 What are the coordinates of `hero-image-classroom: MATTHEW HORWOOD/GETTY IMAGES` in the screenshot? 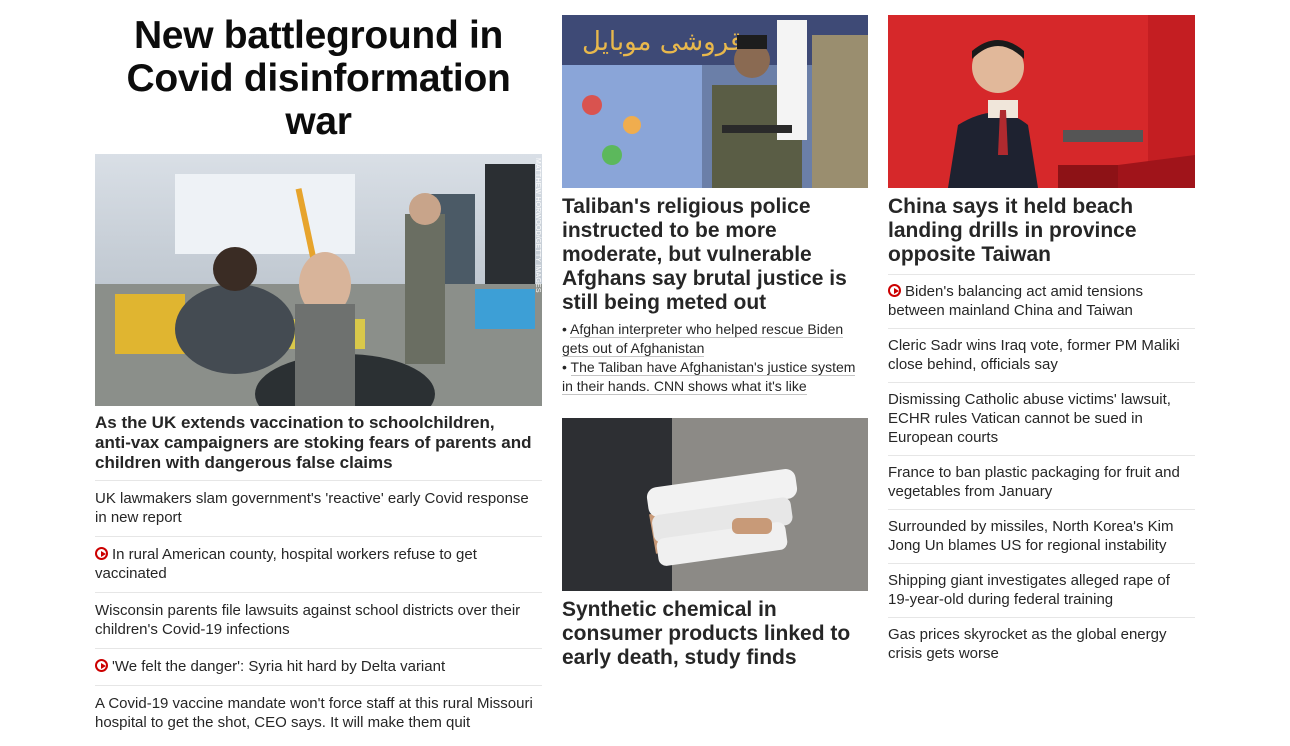 It's located at (318, 280).